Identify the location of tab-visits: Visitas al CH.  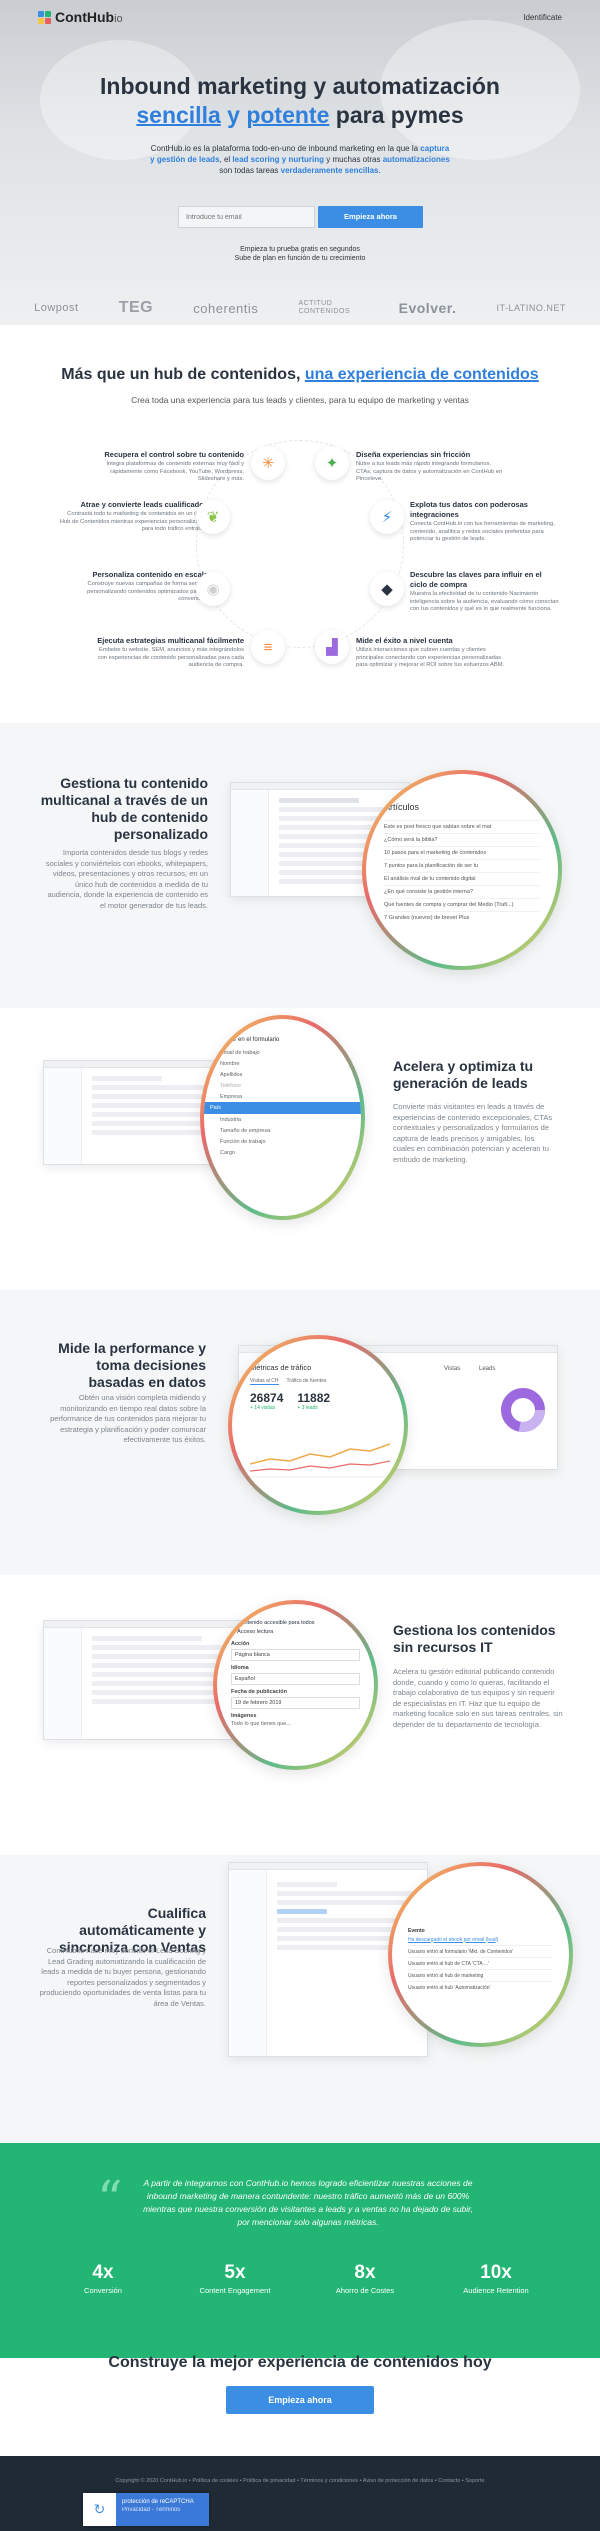
(264, 1381).